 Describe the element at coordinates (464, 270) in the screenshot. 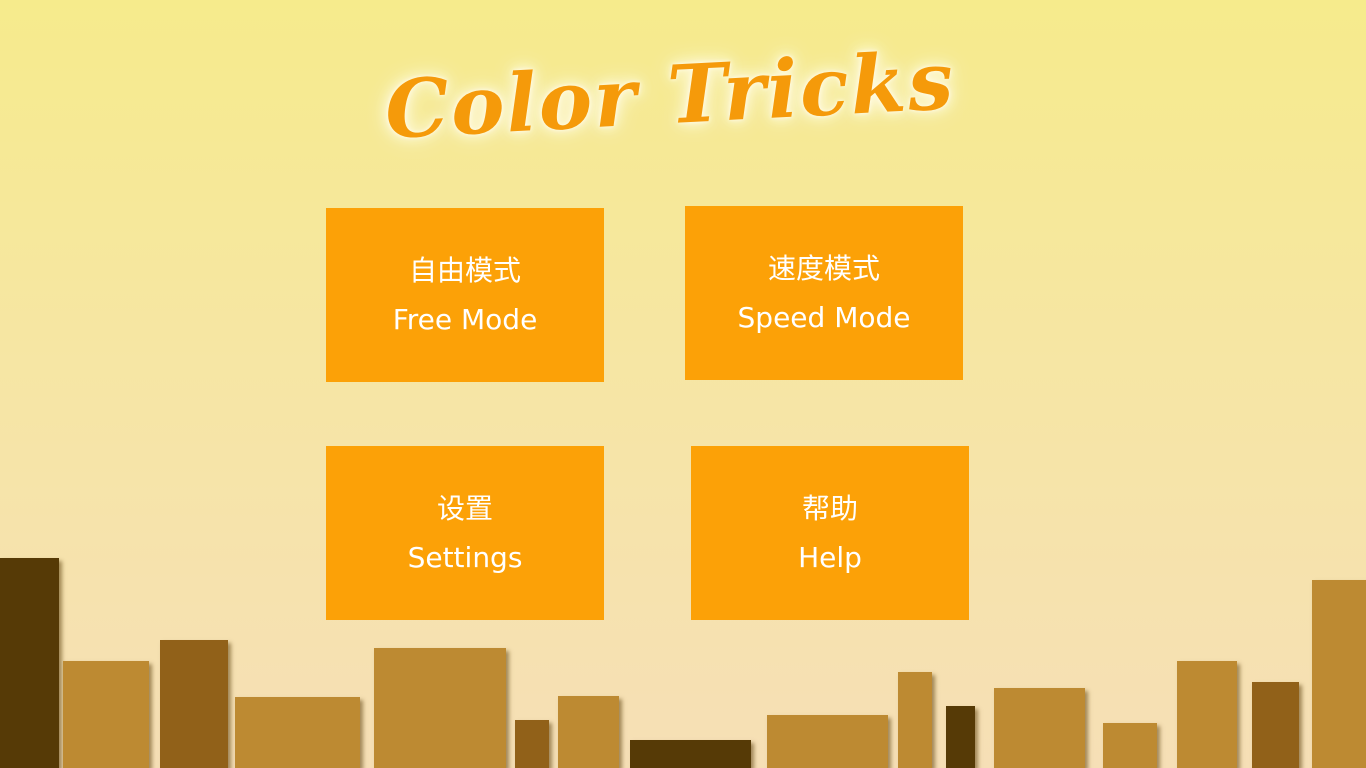

I see `free-mode-label-zh: 自由模式` at that location.